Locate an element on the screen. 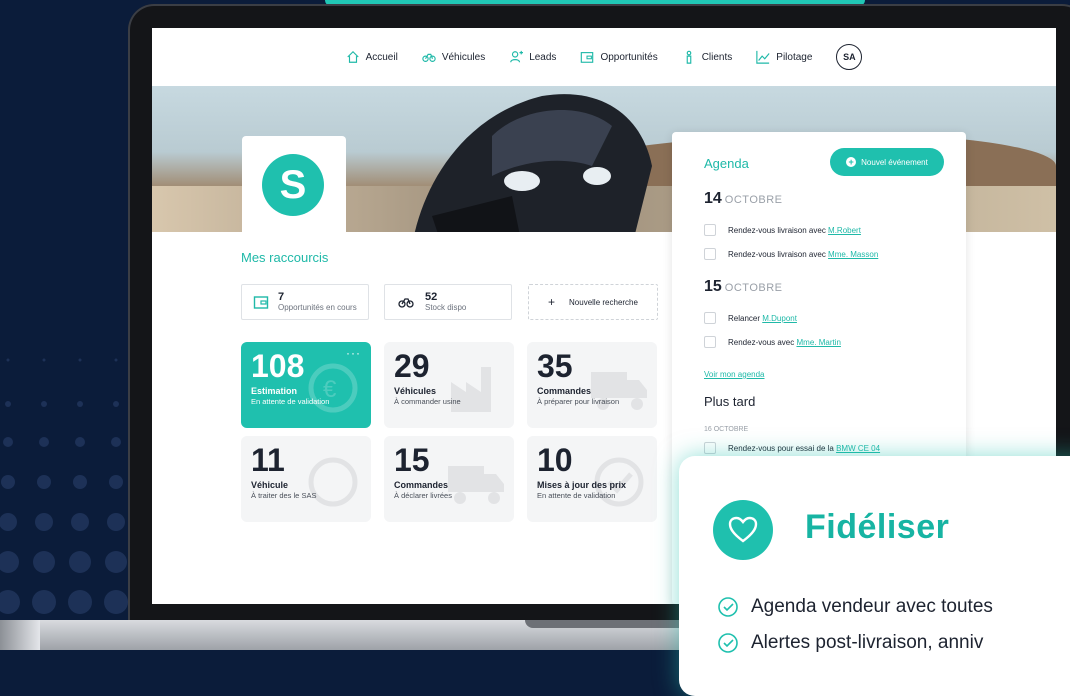  event-text: Relancer is located at coordinates (745, 318).